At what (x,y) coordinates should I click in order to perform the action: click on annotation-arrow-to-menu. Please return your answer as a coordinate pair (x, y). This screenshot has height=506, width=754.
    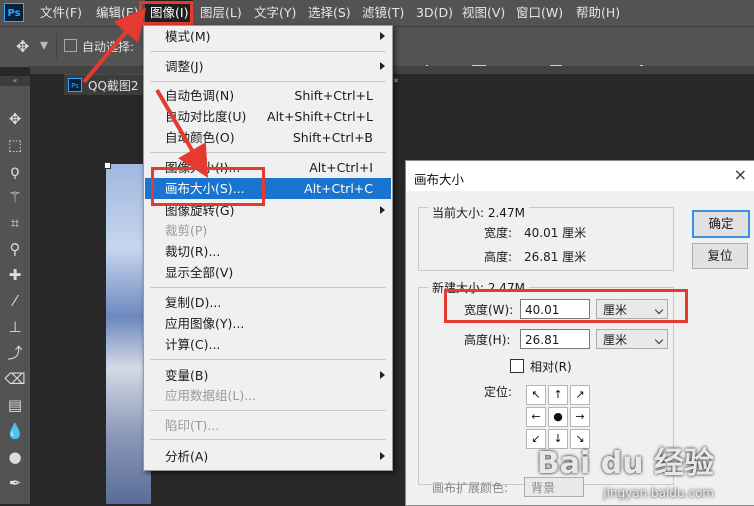
    Looking at the image, I should click on (114, 45).